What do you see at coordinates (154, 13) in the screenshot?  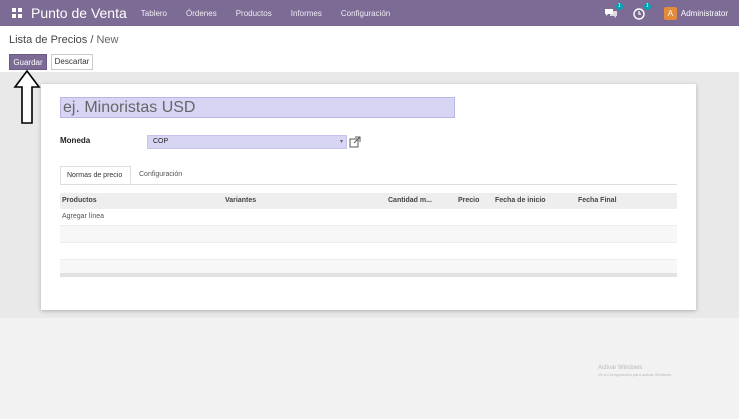 I see `menu-tablero: Tablero` at bounding box center [154, 13].